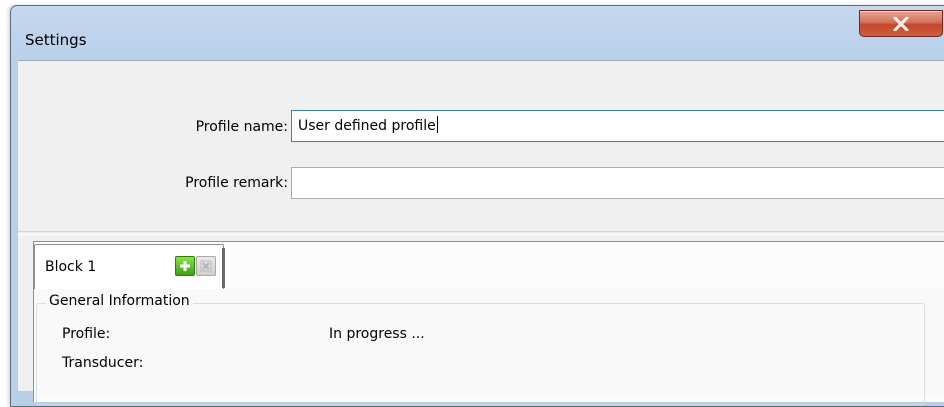 Image resolution: width=944 pixels, height=407 pixels. I want to click on plus-icon, so click(185, 266).